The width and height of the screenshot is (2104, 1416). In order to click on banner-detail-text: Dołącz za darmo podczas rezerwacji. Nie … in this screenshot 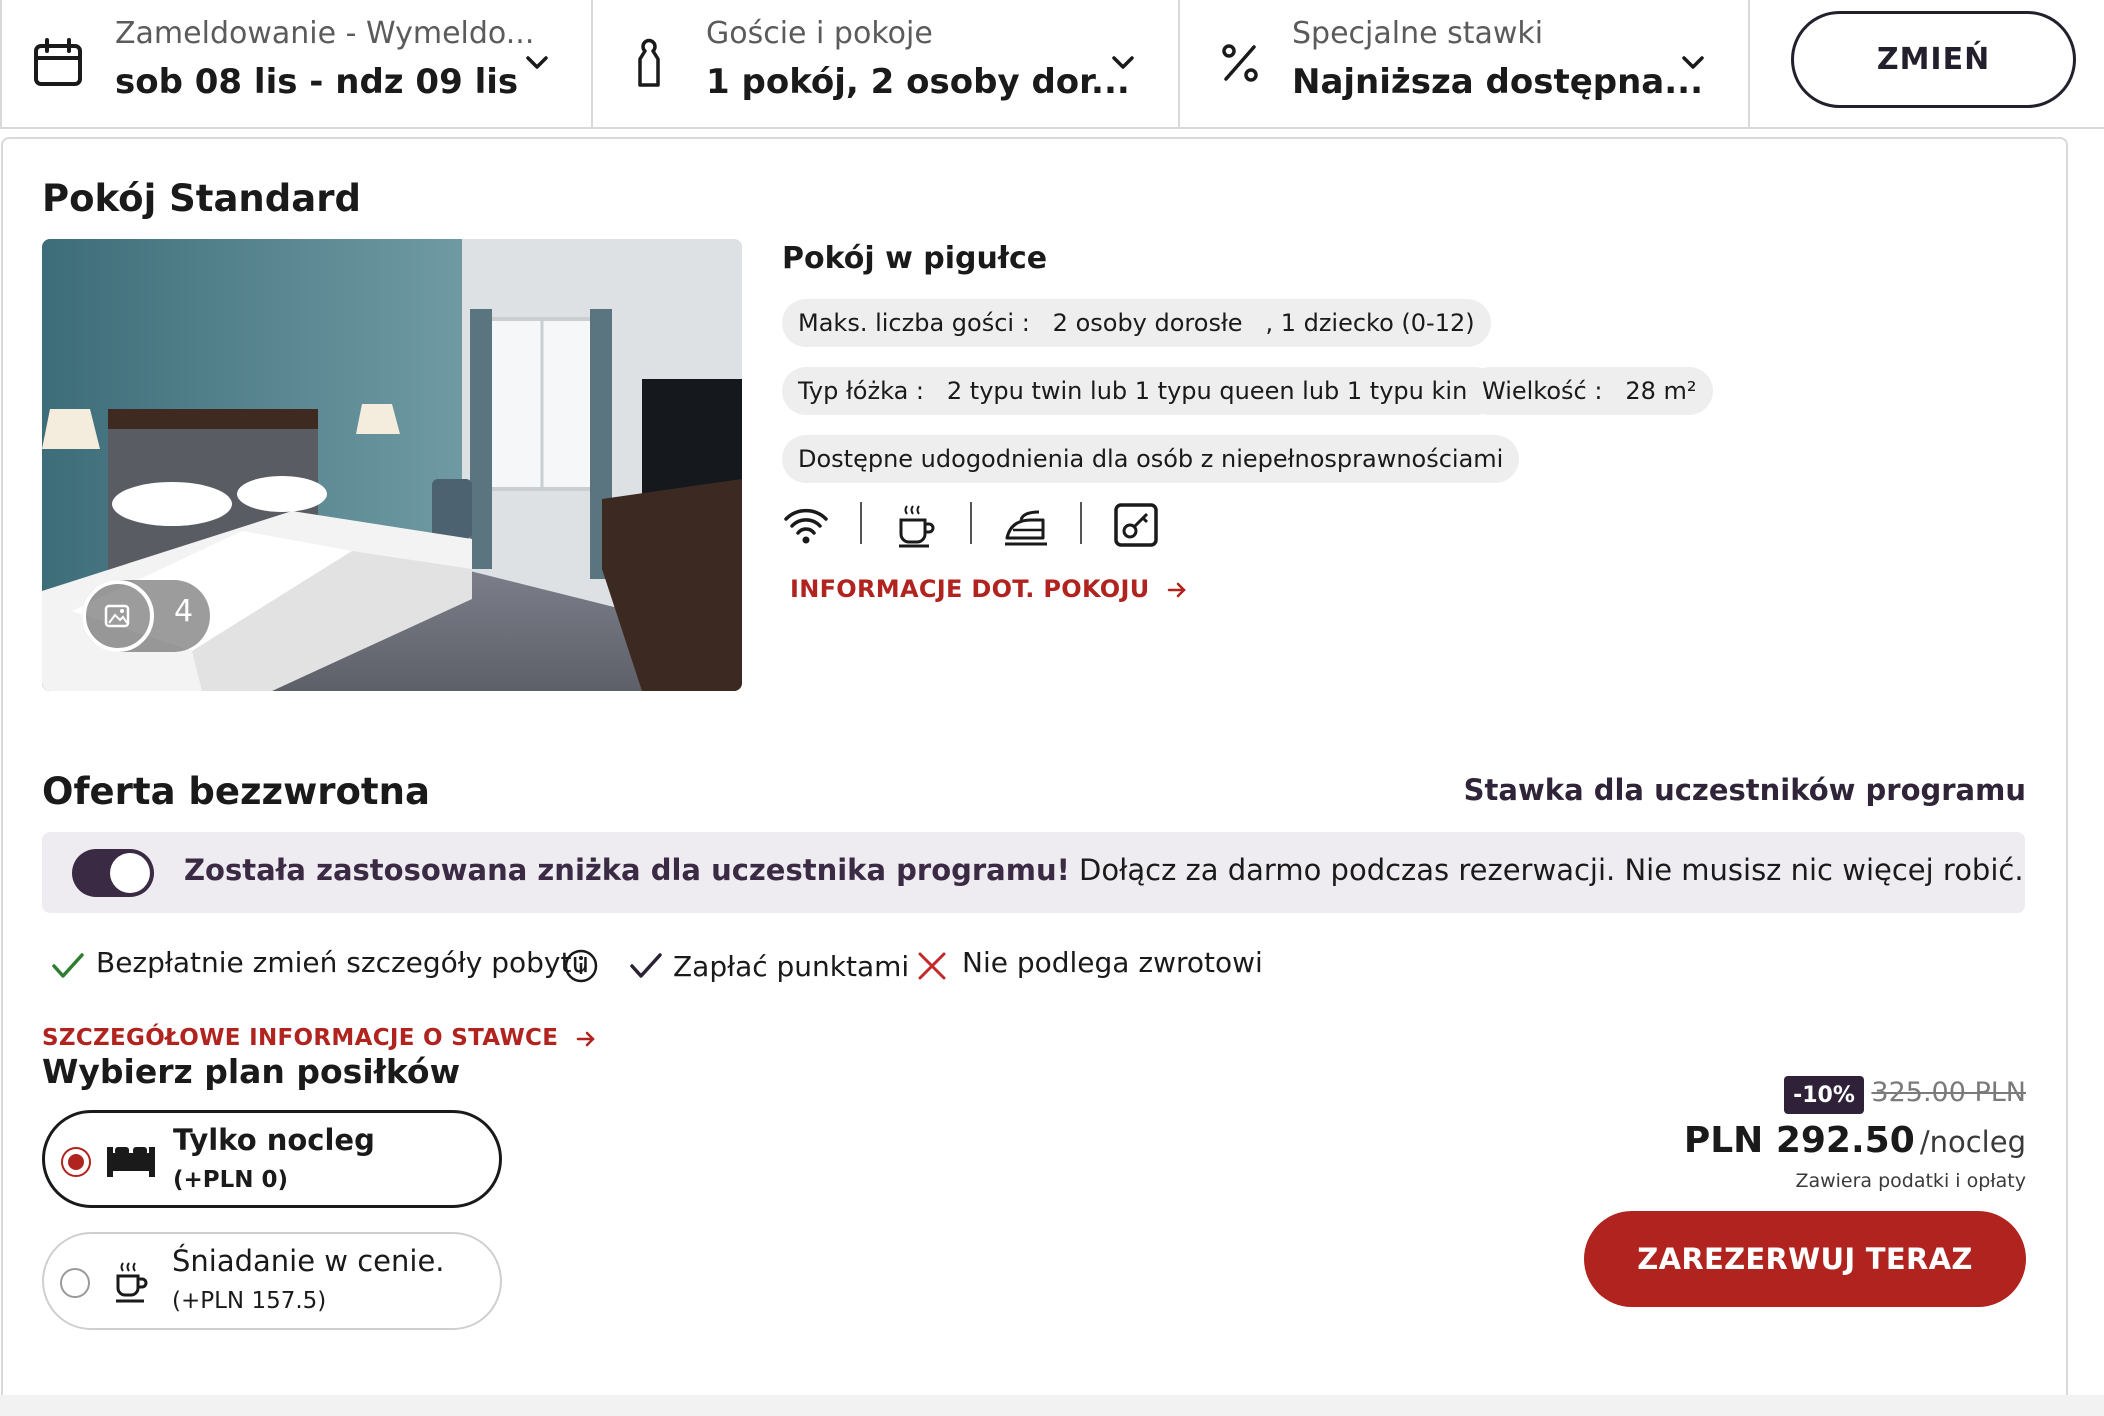, I will do `click(1546, 870)`.